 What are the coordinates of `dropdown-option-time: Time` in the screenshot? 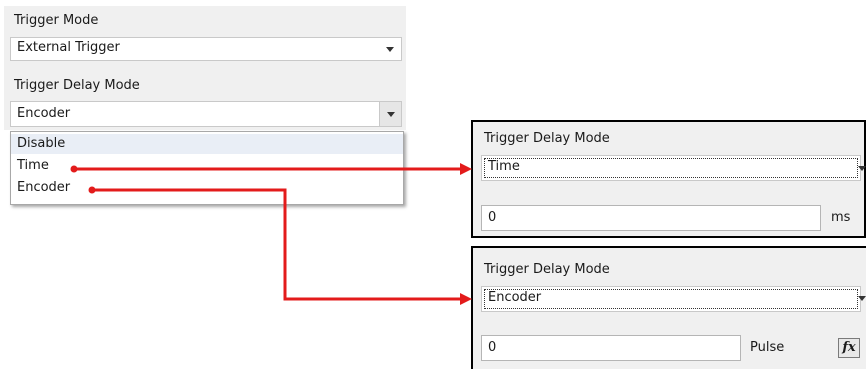 It's located at (207, 166).